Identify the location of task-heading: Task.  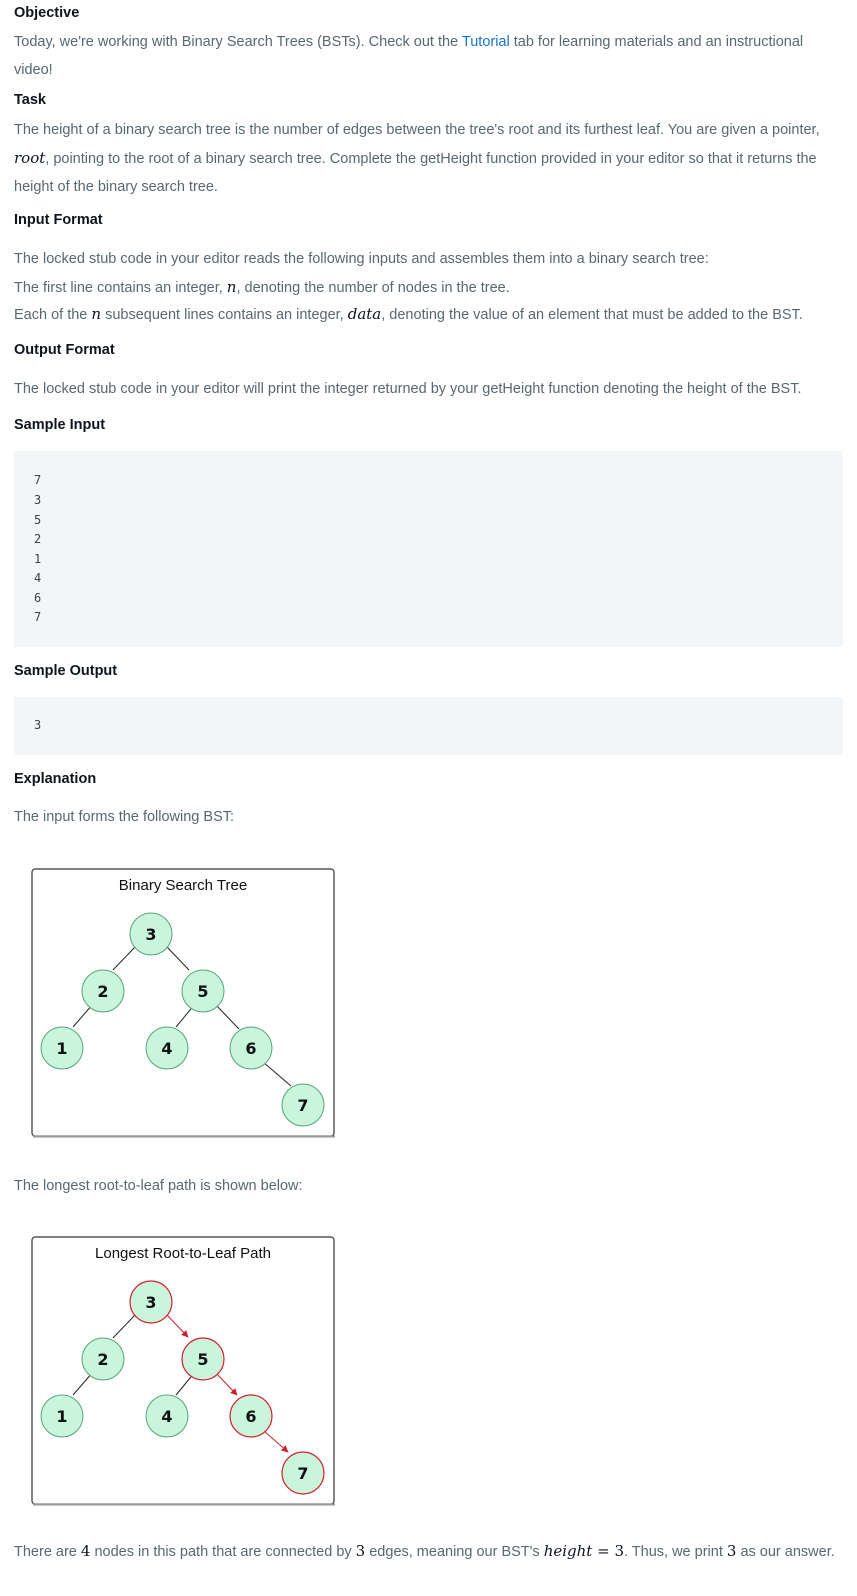
(30, 100).